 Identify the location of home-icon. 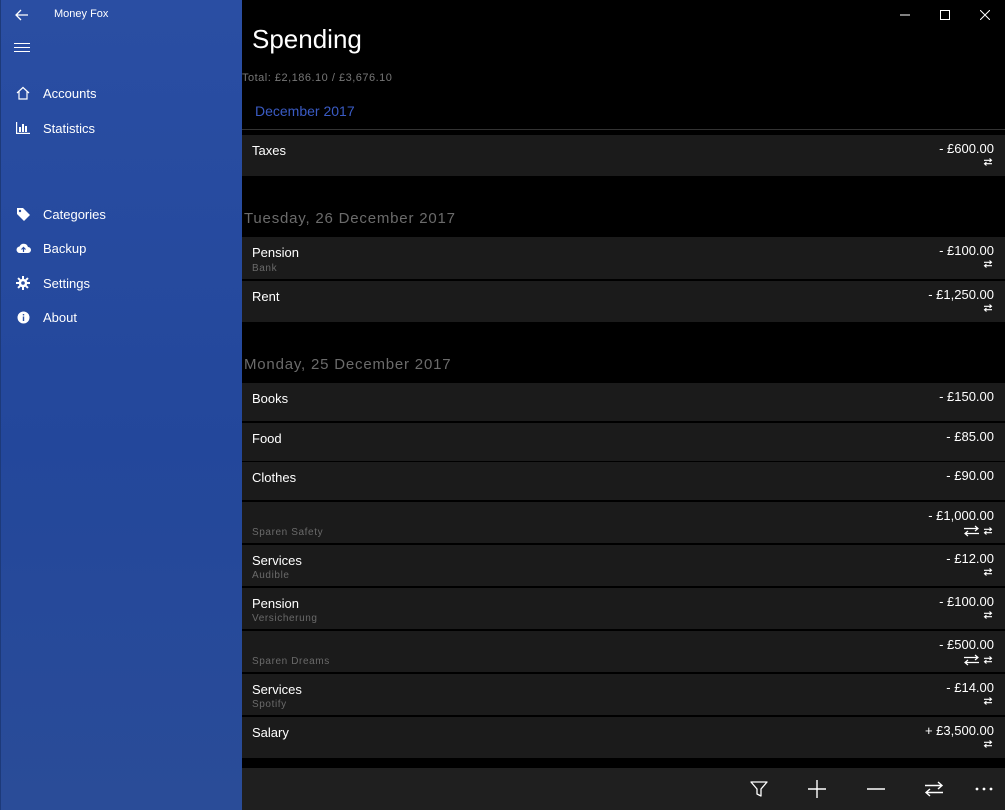
(23, 93).